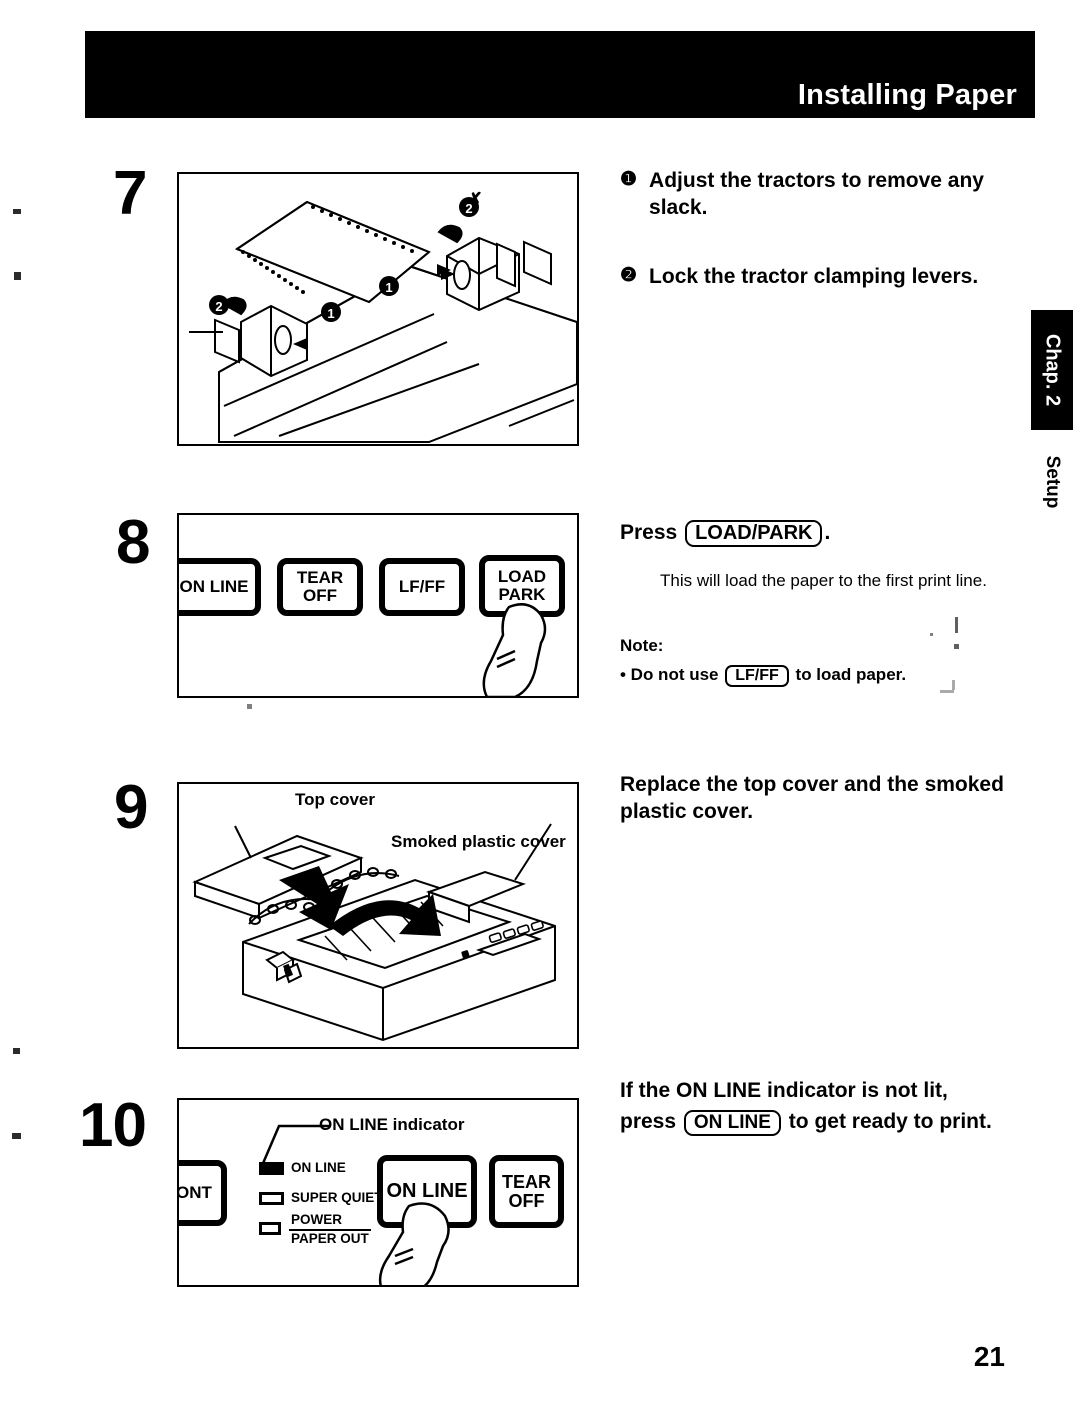 The height and width of the screenshot is (1405, 1080). What do you see at coordinates (827, 532) in the screenshot?
I see `instruction-period: .` at bounding box center [827, 532].